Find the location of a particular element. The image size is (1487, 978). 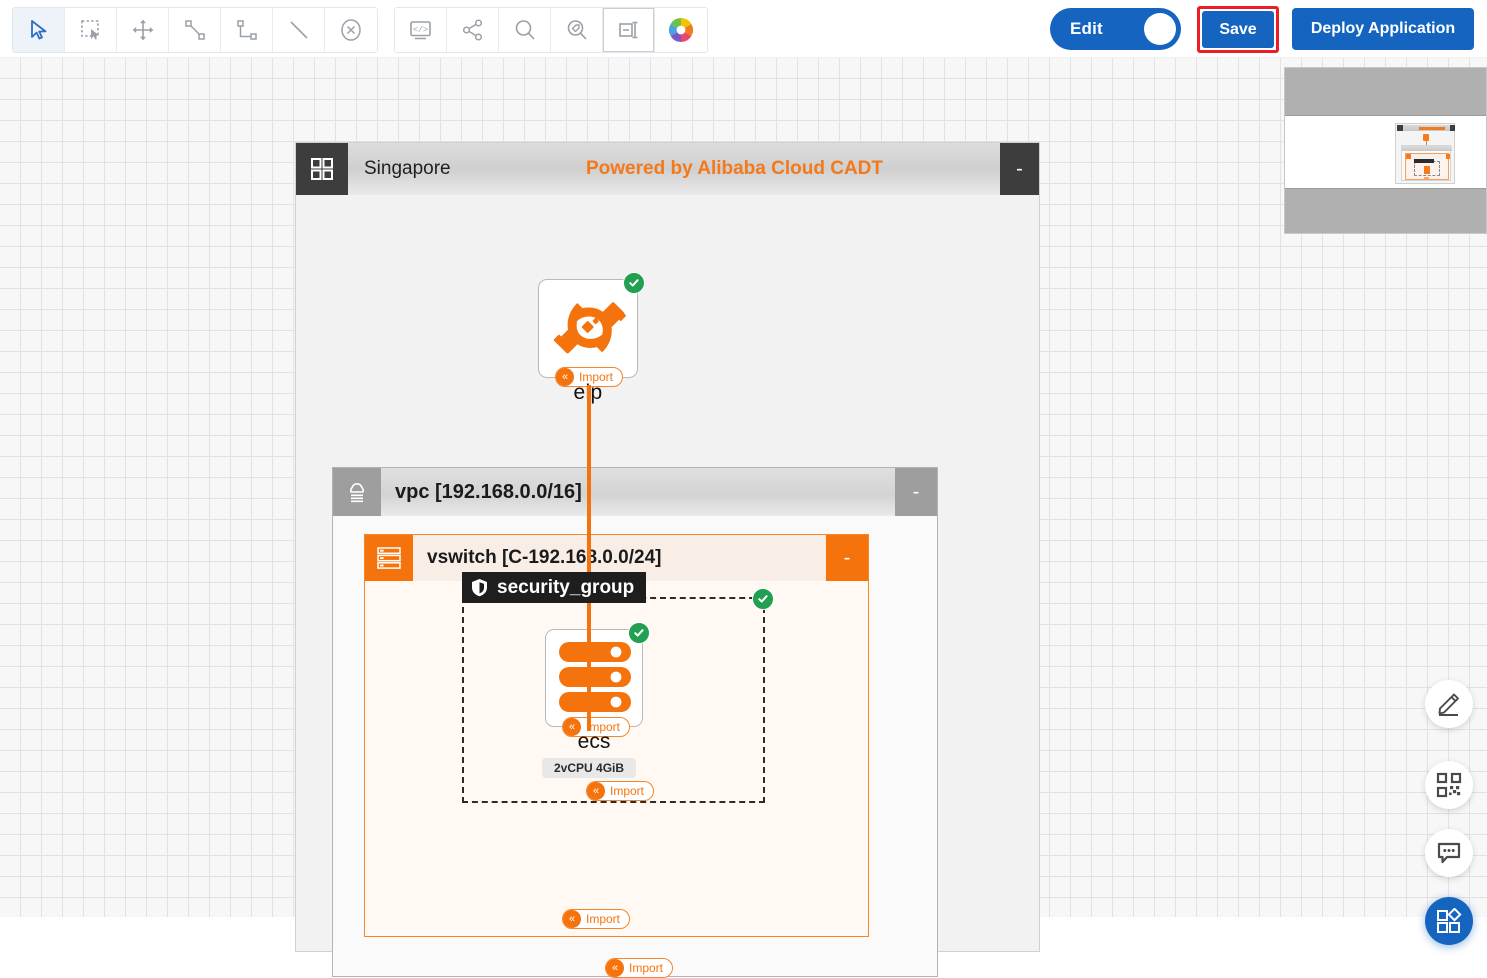

node-eip: « Import is located at coordinates (591, 329).